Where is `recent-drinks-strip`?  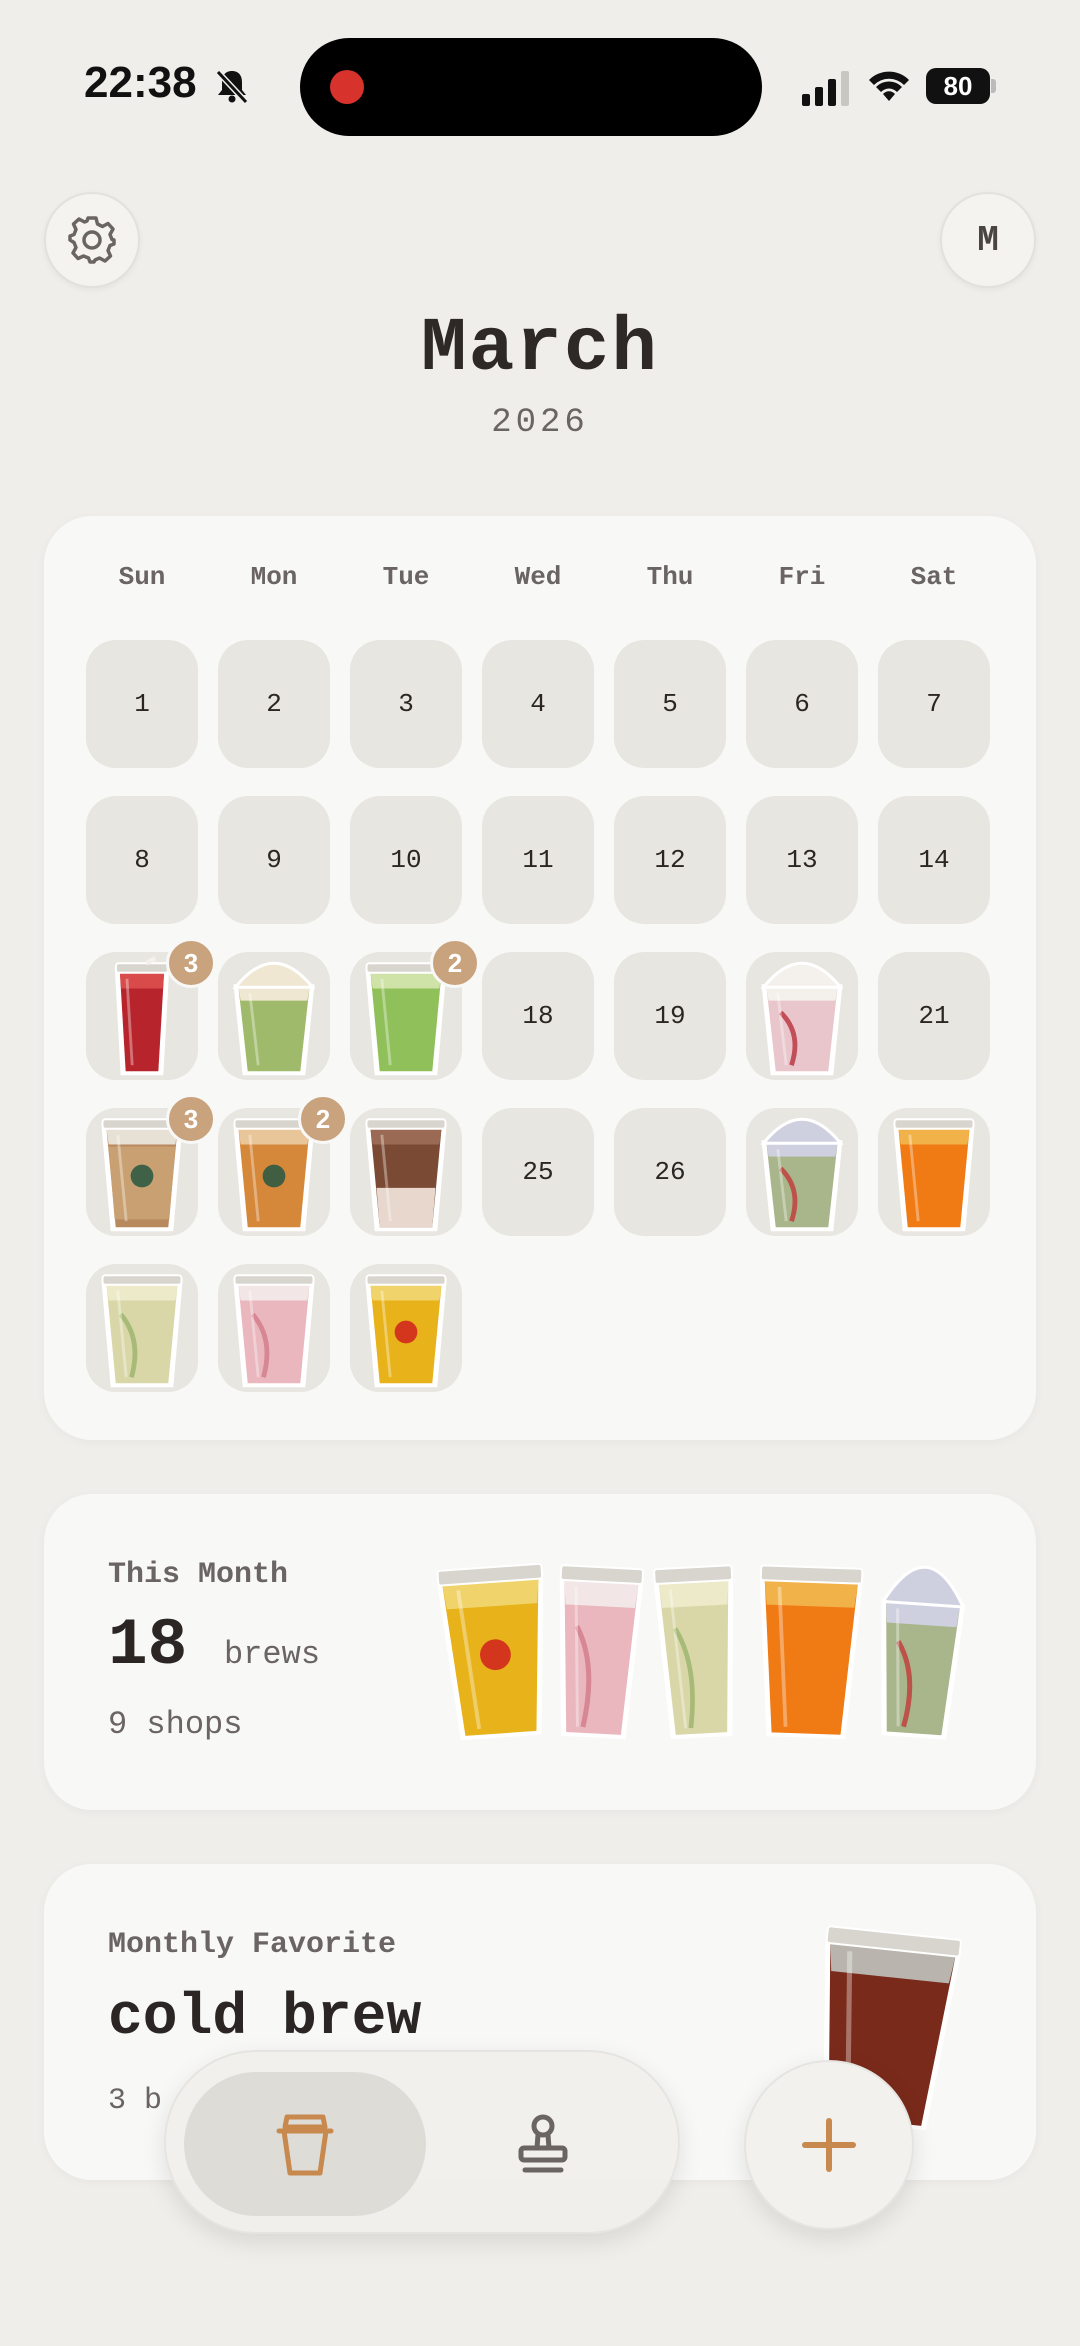 recent-drinks-strip is located at coordinates (701, 1651).